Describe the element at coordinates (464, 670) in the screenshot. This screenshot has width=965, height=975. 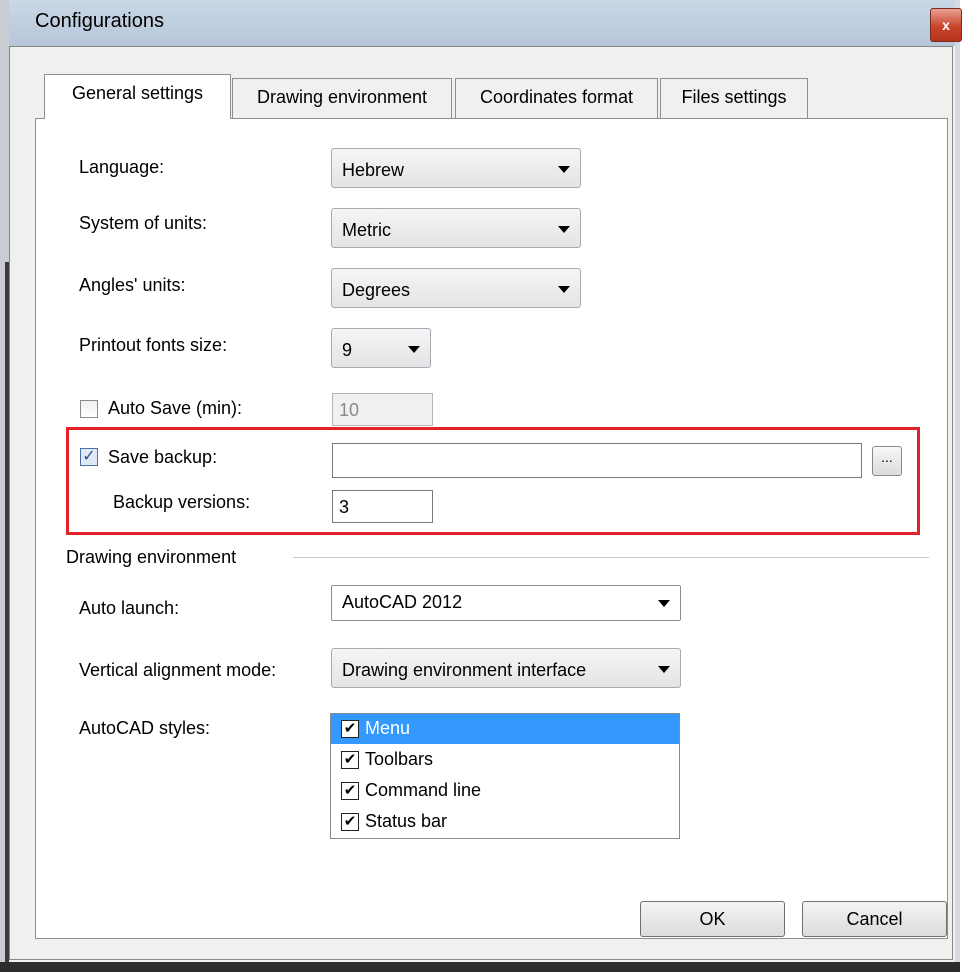
I see `valign-value: Drawing environment interface` at that location.